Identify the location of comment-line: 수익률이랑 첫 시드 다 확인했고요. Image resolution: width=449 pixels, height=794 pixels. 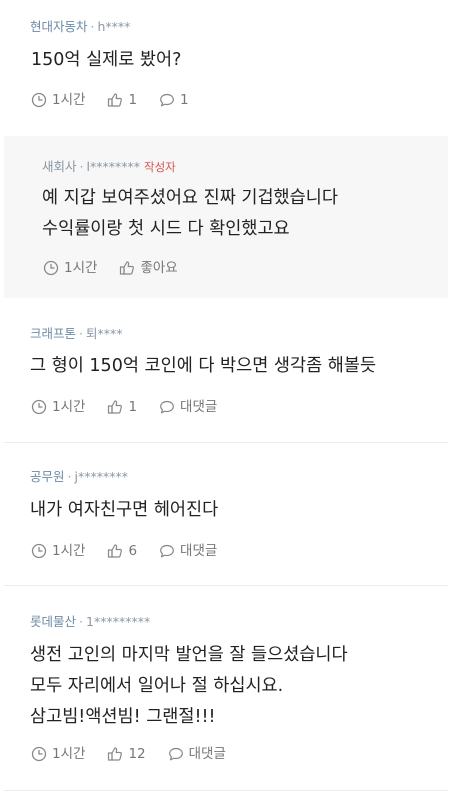
(166, 229).